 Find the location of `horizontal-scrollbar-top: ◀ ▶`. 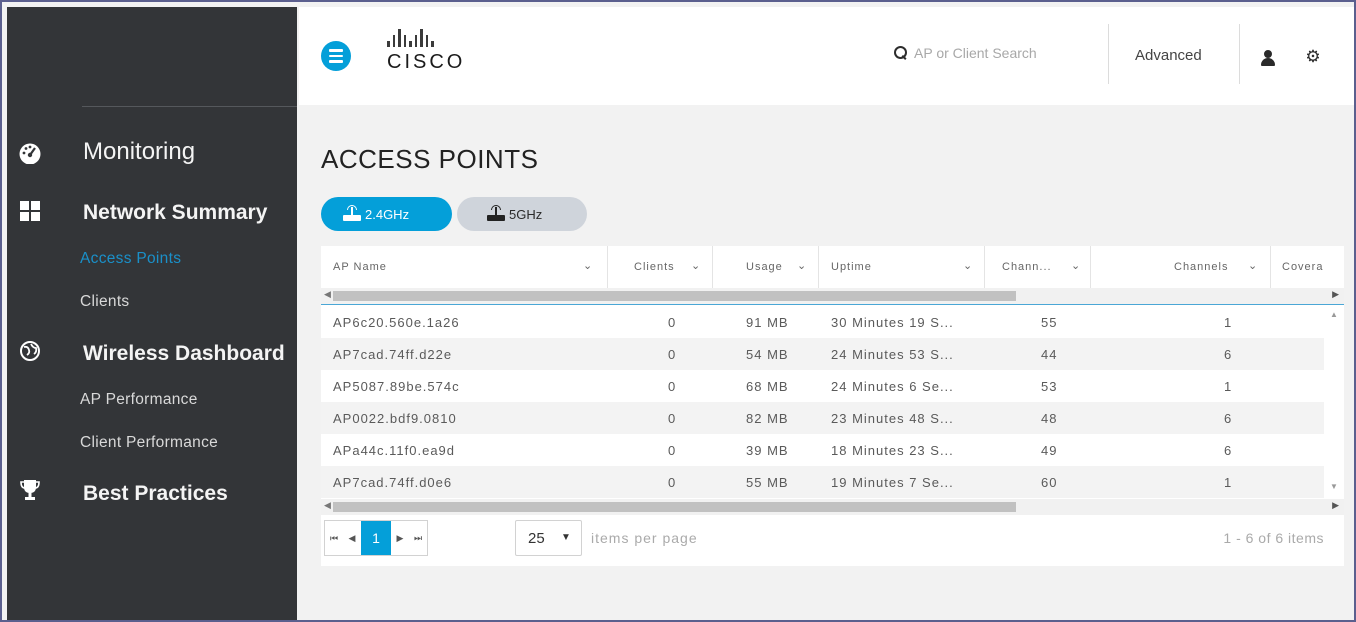

horizontal-scrollbar-top: ◀ ▶ is located at coordinates (832, 296).